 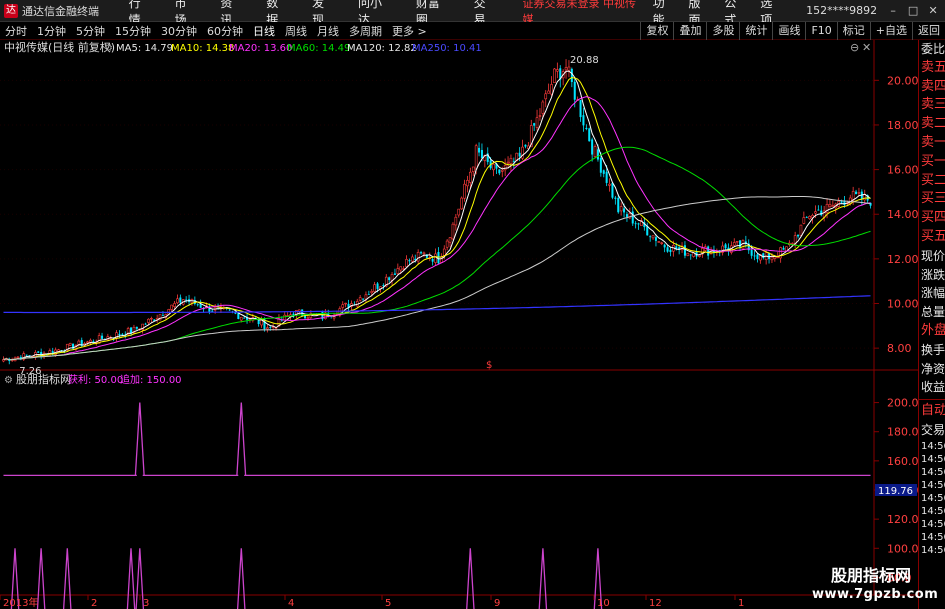 What do you see at coordinates (902, 304) in the screenshot?
I see `y-tick-label: 10.00` at bounding box center [902, 304].